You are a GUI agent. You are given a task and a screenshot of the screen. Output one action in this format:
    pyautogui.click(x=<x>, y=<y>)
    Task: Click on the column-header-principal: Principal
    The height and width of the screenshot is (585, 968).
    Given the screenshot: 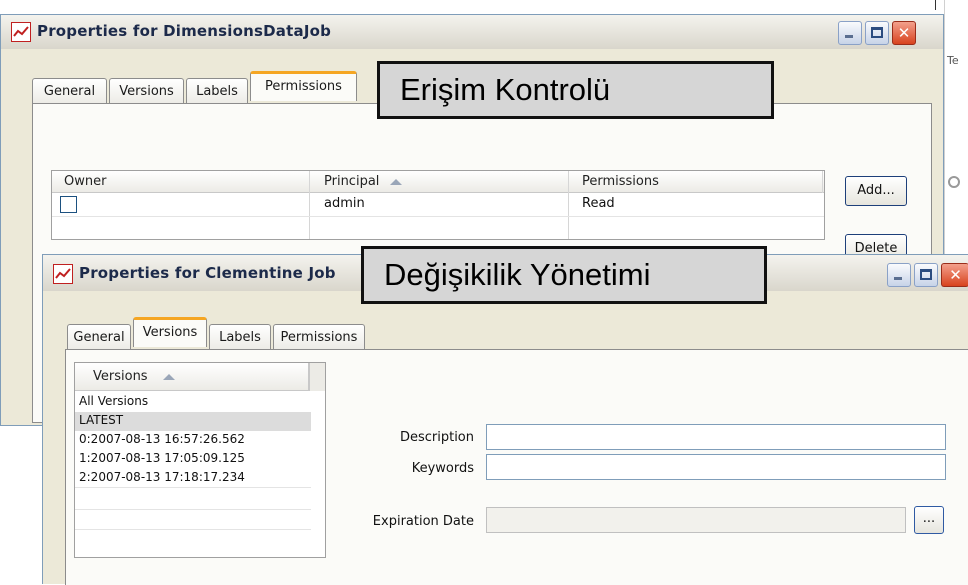 What is the action you would take?
    pyautogui.click(x=351, y=182)
    